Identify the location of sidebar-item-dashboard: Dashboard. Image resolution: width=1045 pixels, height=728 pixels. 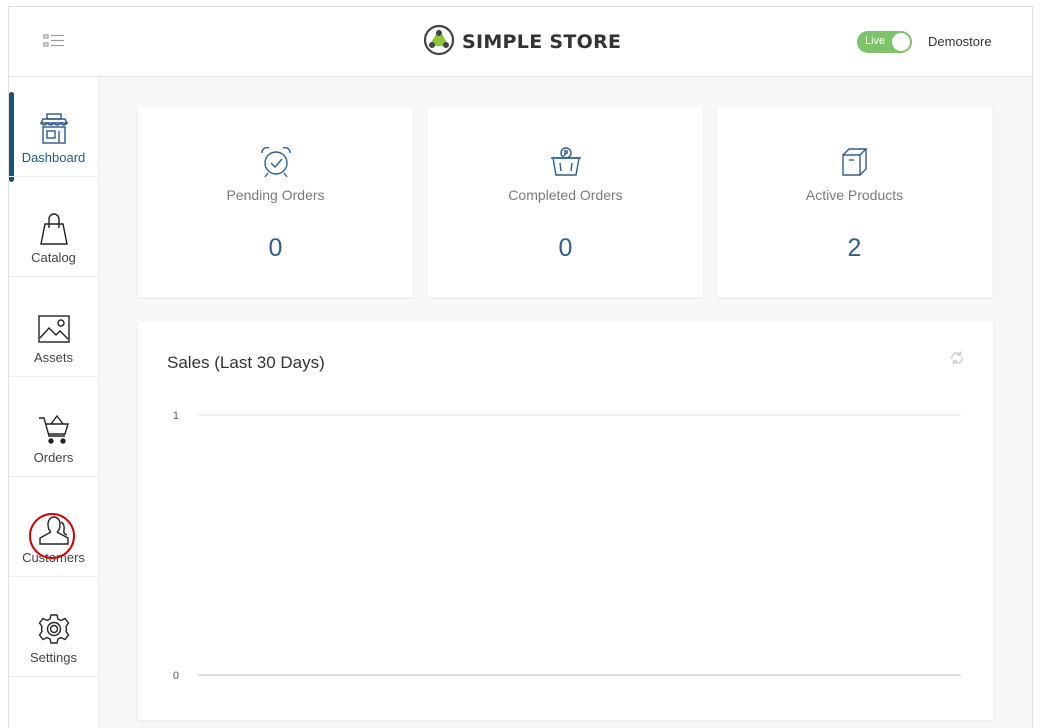
(53, 127).